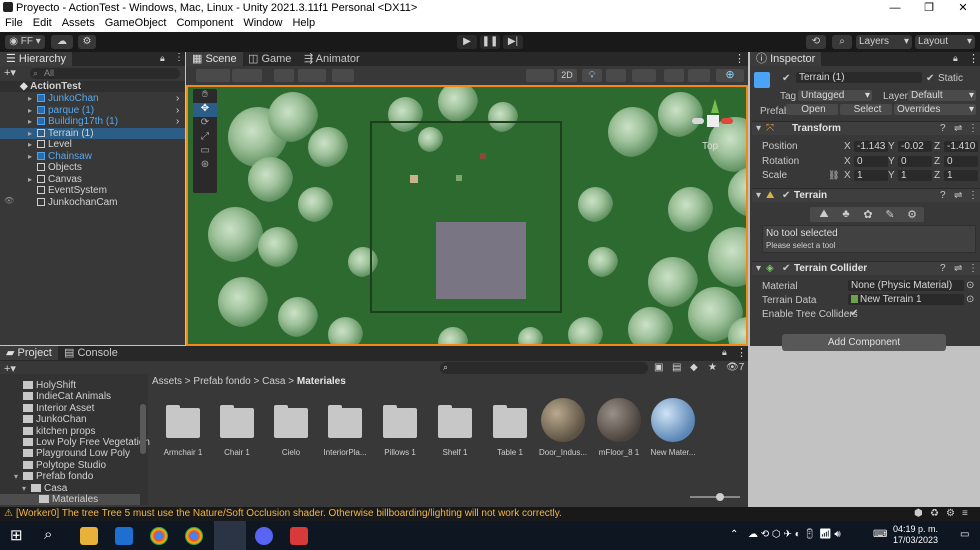 The width and height of the screenshot is (980, 550). I want to click on effects-icon, so click(644, 75).